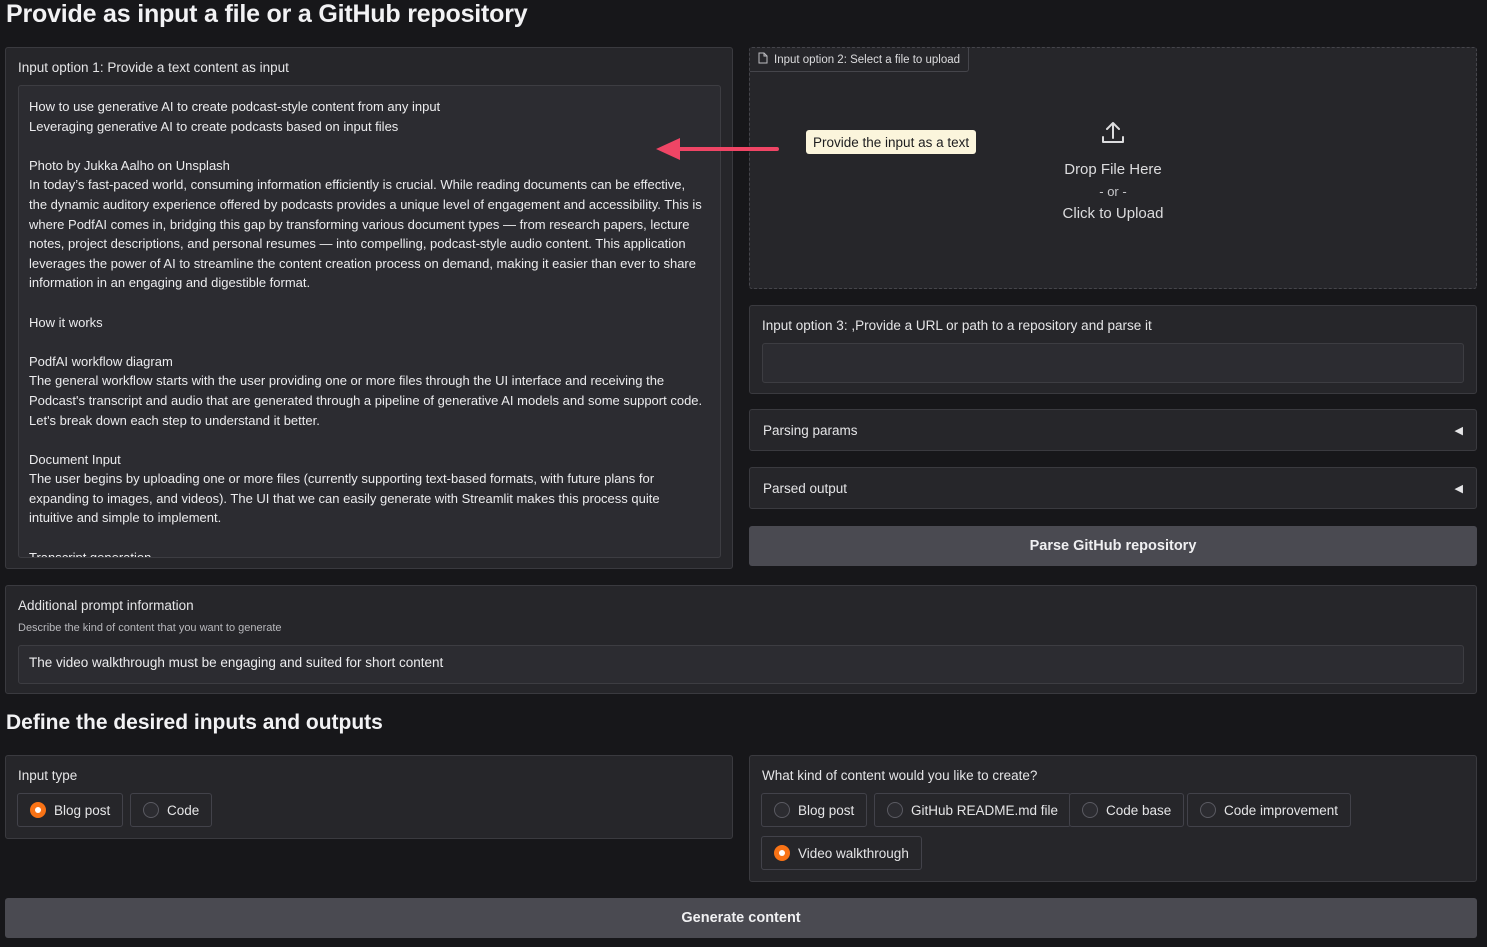 This screenshot has width=1487, height=947. What do you see at coordinates (985, 810) in the screenshot?
I see `radio-label: GitHub README.md file` at bounding box center [985, 810].